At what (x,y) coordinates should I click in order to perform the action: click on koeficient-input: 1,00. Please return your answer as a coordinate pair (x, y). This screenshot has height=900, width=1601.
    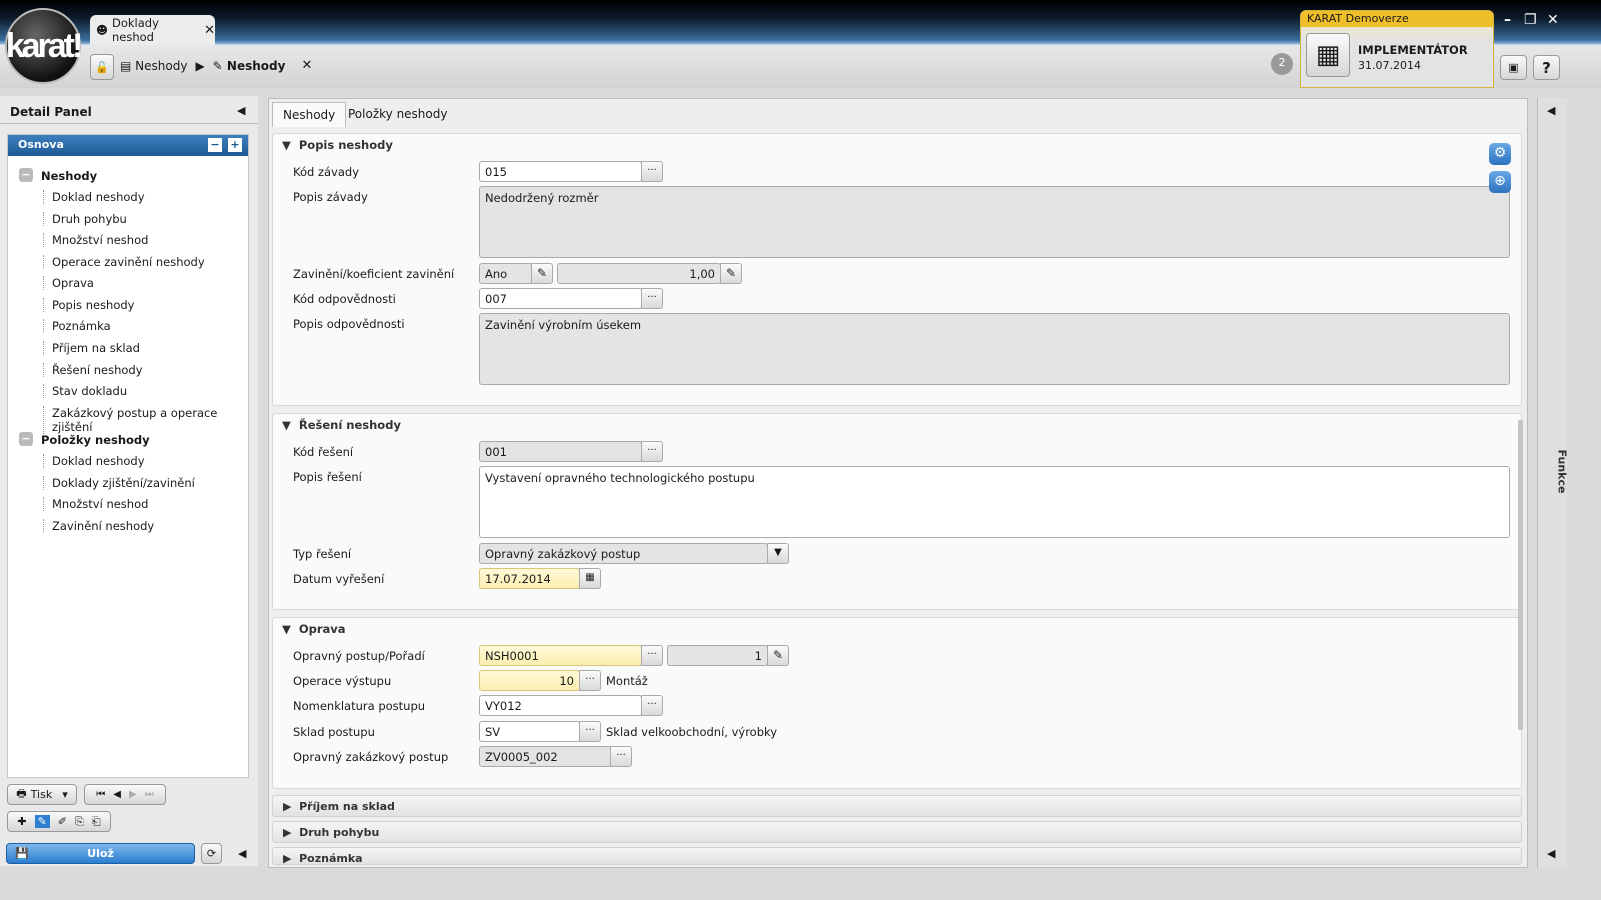
    Looking at the image, I should click on (639, 273).